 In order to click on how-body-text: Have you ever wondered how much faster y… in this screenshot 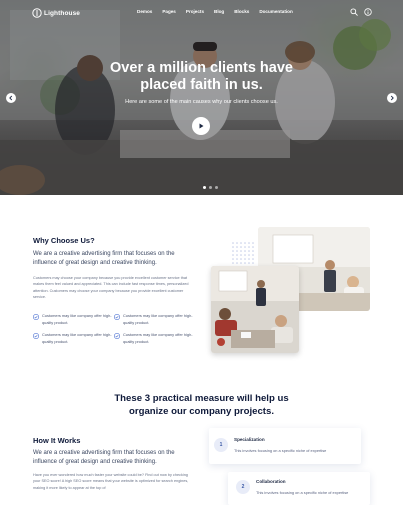, I will do `click(111, 481)`.